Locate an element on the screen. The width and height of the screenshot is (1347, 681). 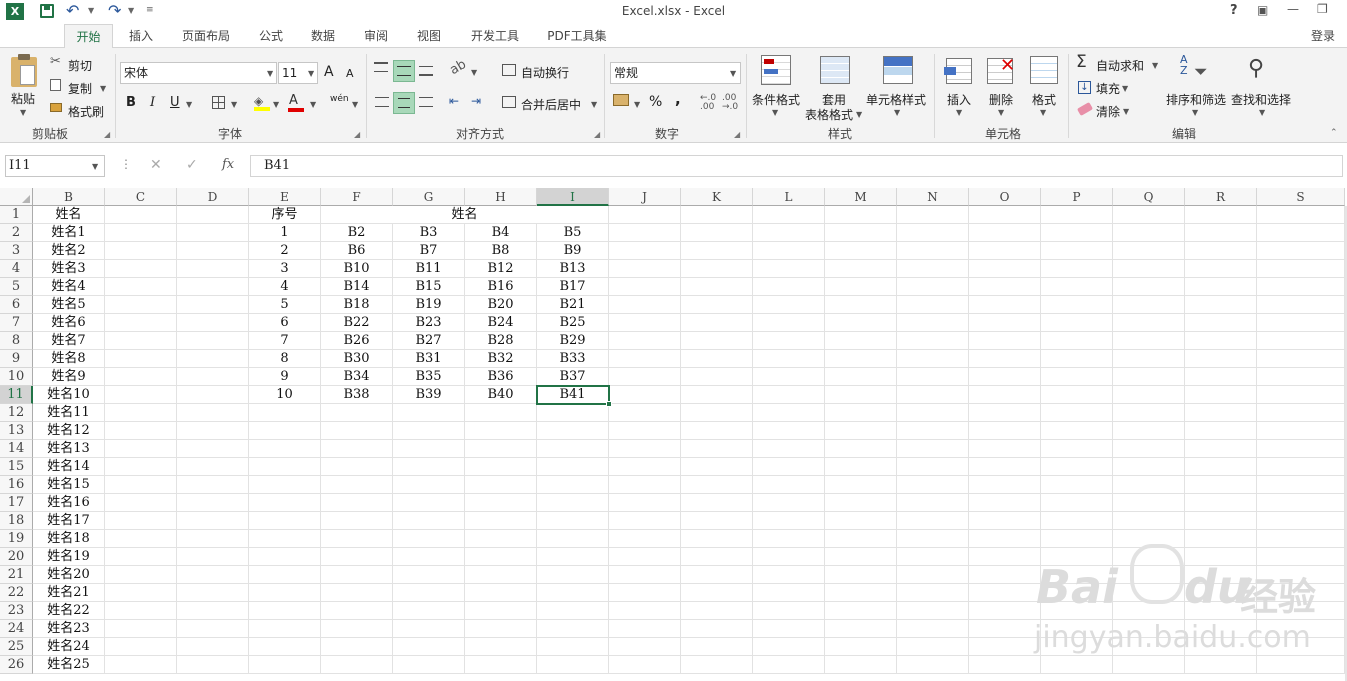
name-box-dropdown-icon: ▼ is located at coordinates (95, 166).